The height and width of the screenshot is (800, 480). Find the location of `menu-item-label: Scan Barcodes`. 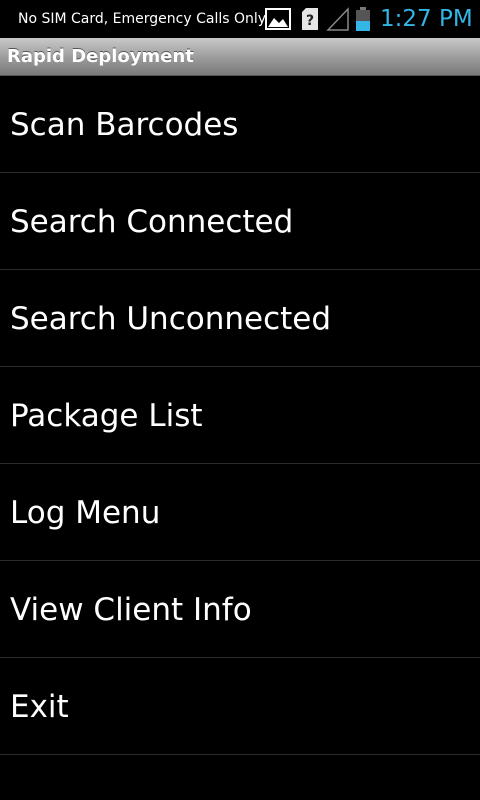

menu-item-label: Scan Barcodes is located at coordinates (124, 125).